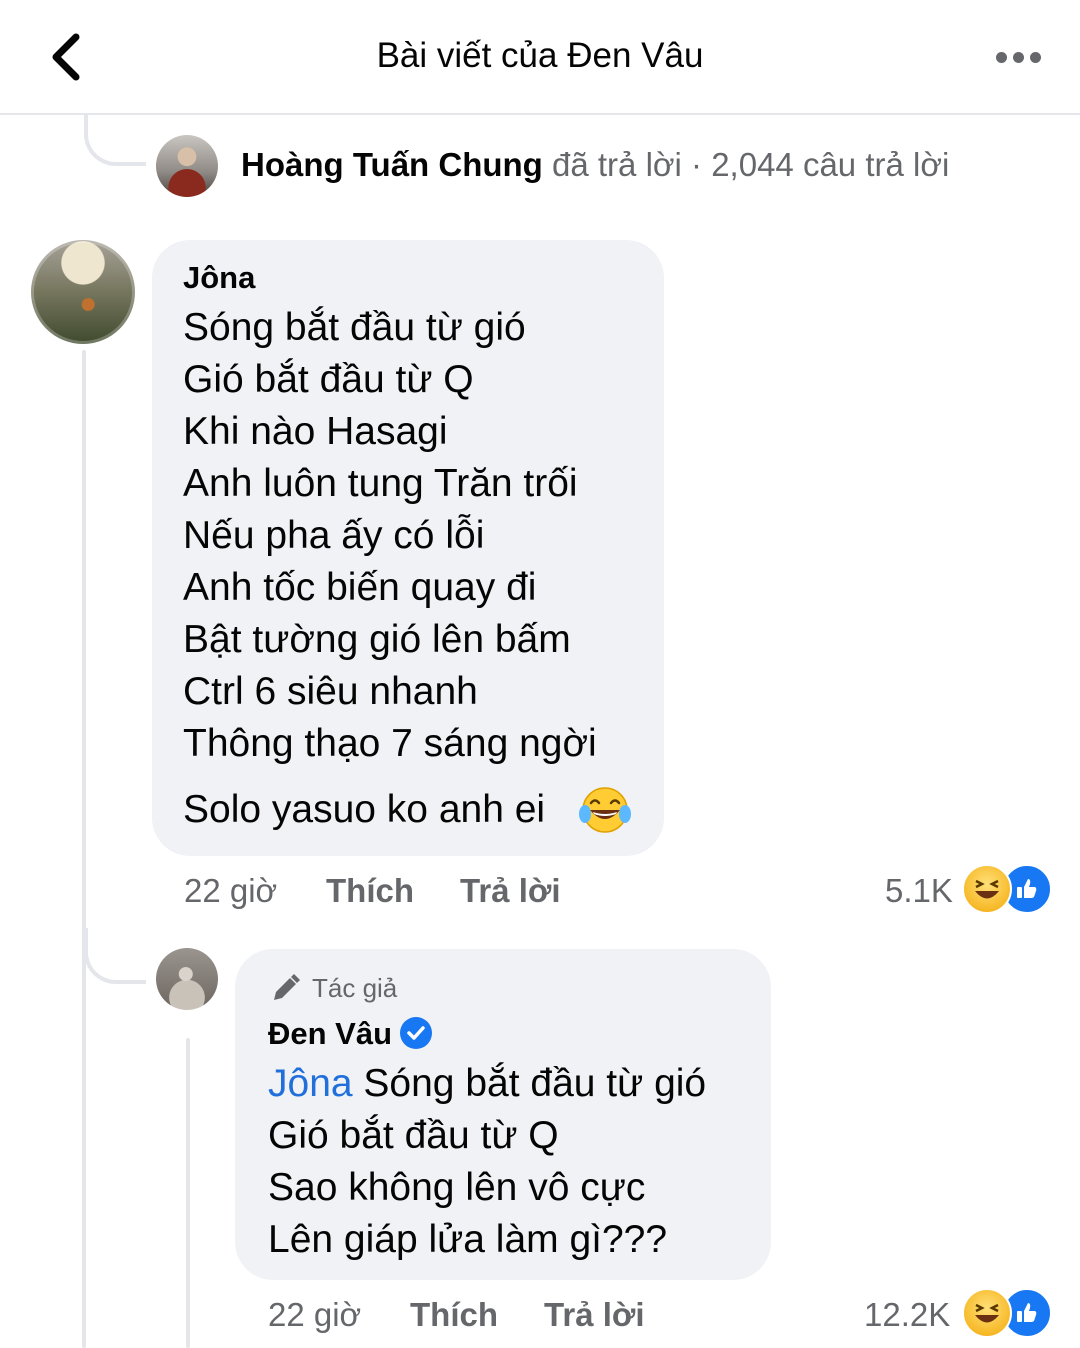 The image size is (1080, 1348). Describe the element at coordinates (360, 587) in the screenshot. I see `comment-text-line: Anh tốc biến quay đi` at that location.